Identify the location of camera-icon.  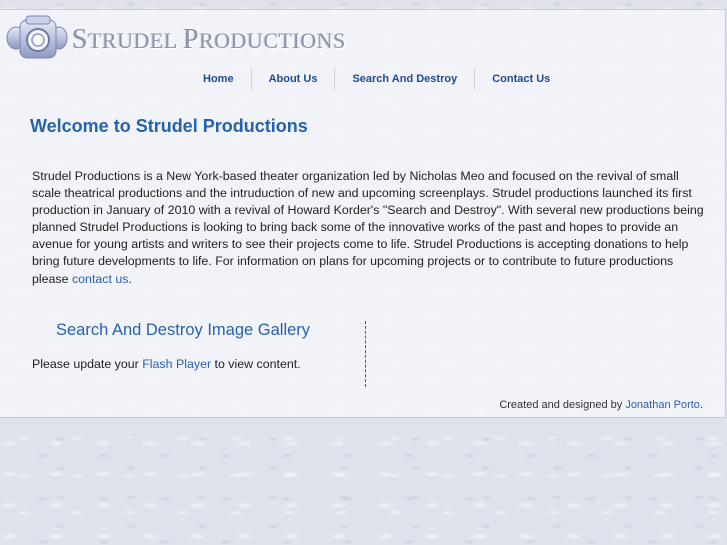
(37, 37).